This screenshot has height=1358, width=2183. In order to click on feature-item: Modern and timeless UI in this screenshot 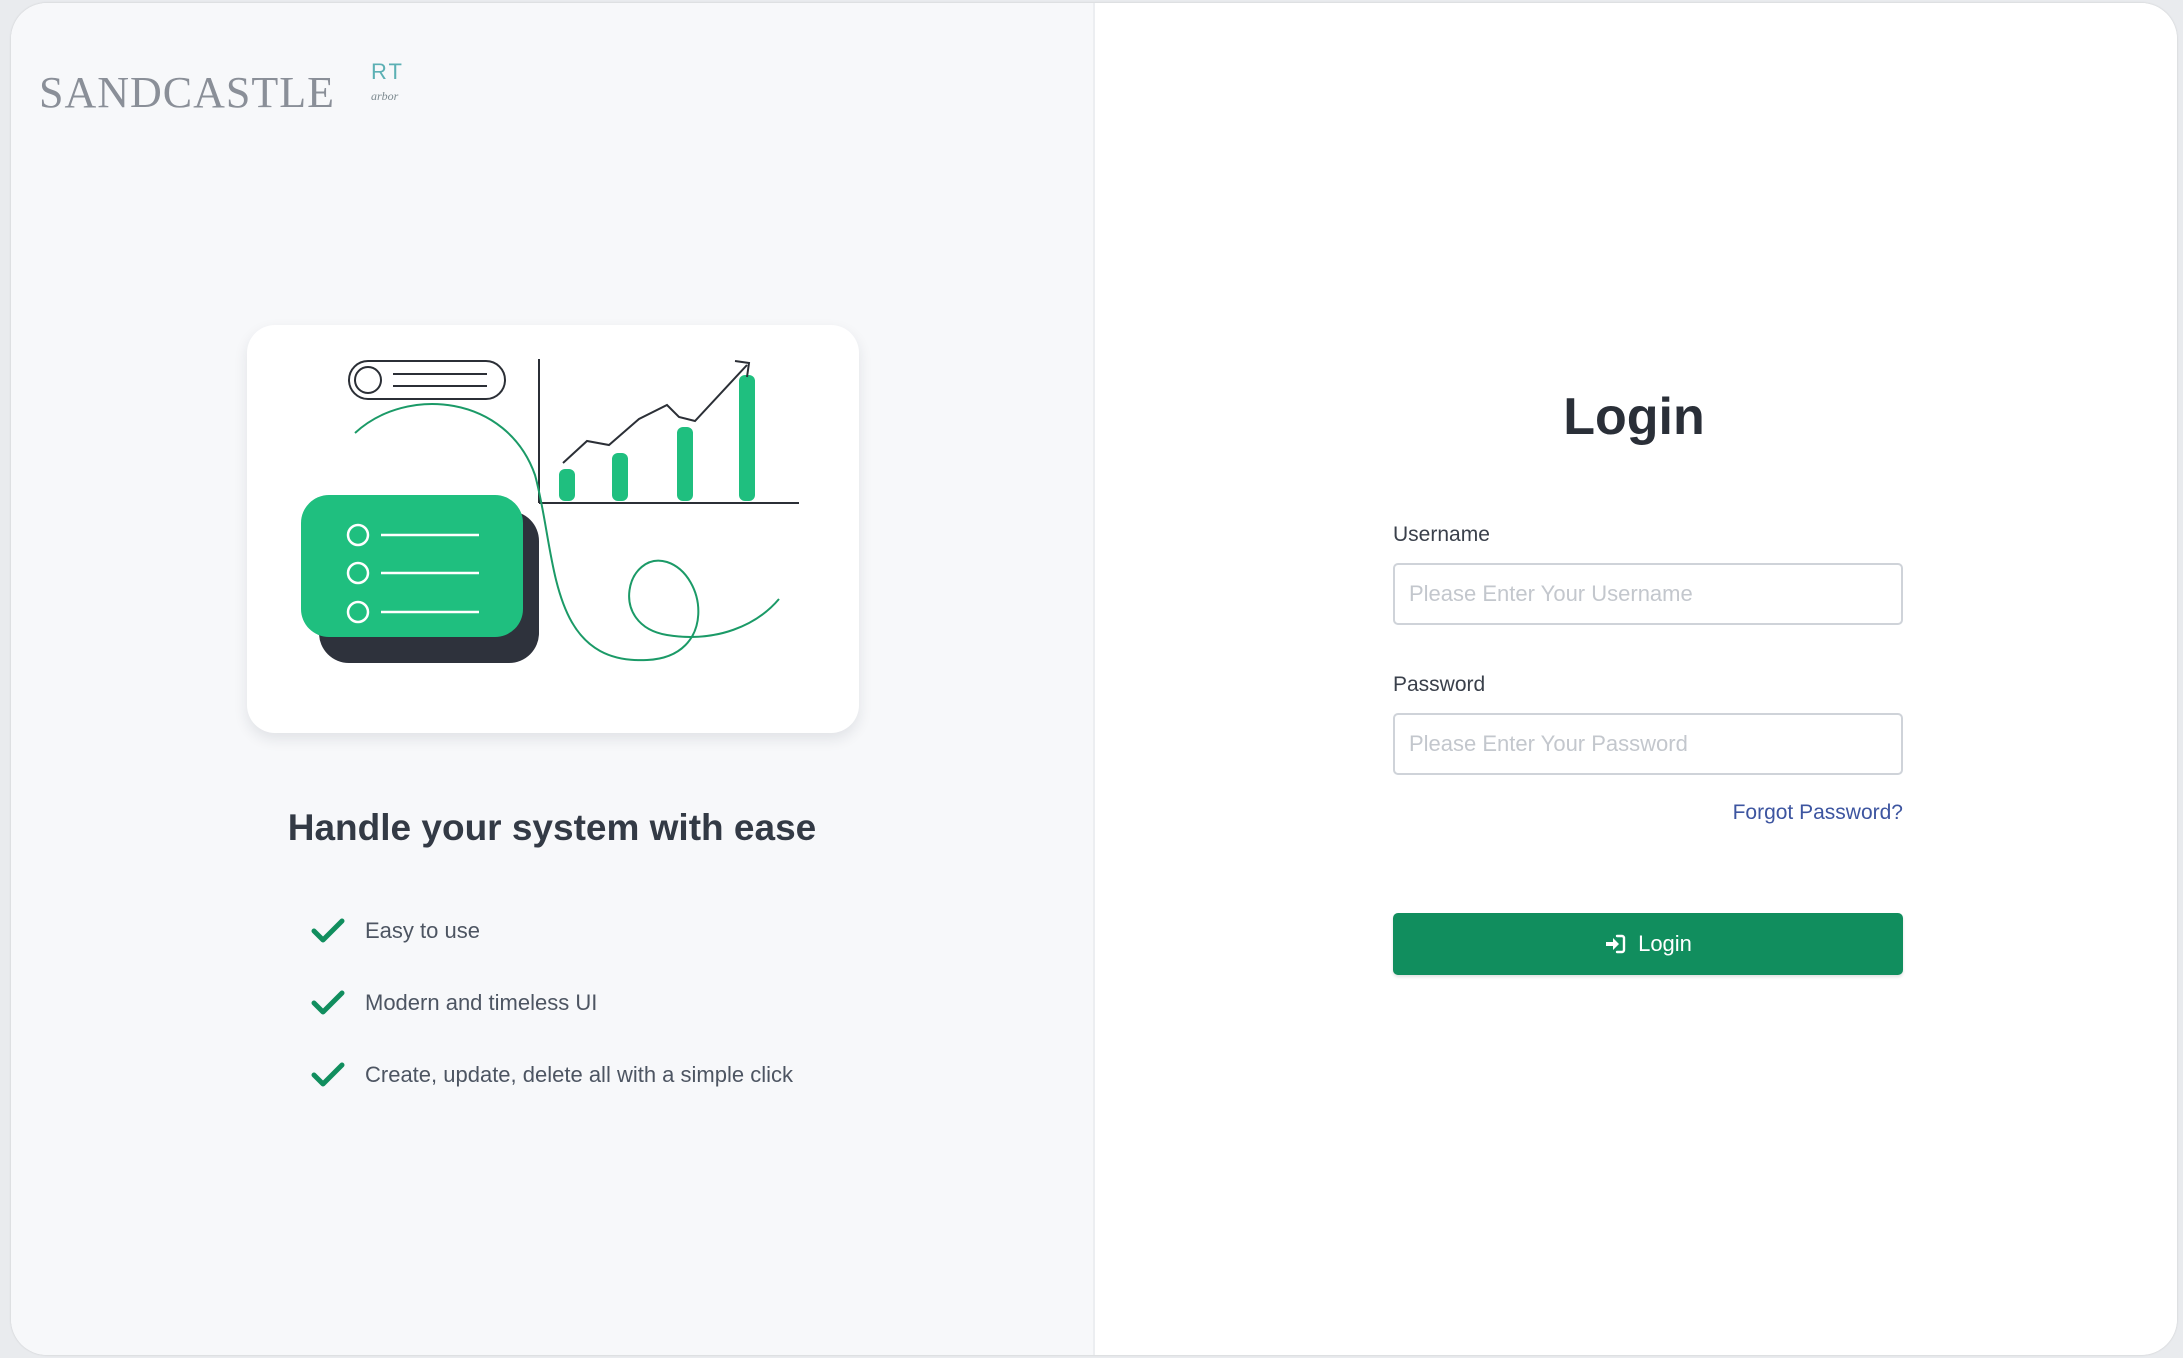, I will do `click(552, 1003)`.